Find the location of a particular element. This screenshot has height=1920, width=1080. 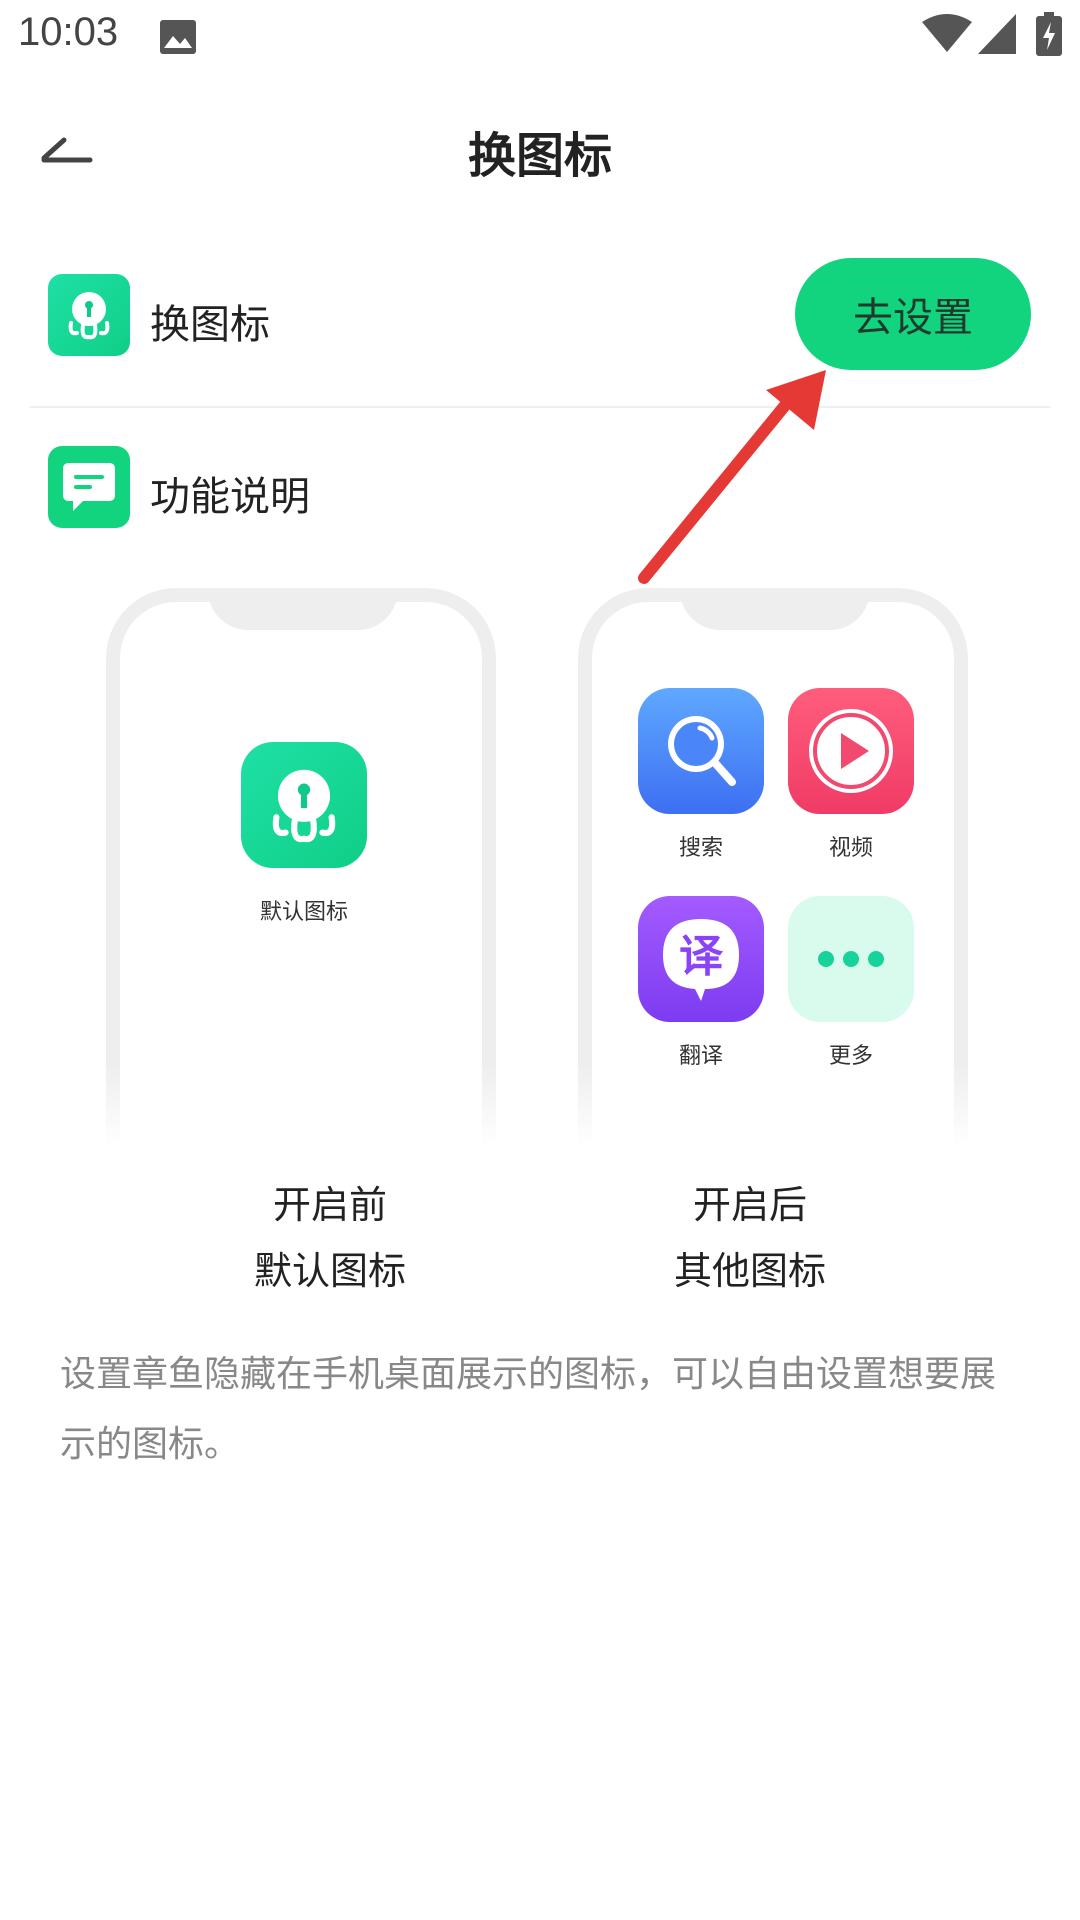

feature-description-label: 功能说明 is located at coordinates (230, 497).